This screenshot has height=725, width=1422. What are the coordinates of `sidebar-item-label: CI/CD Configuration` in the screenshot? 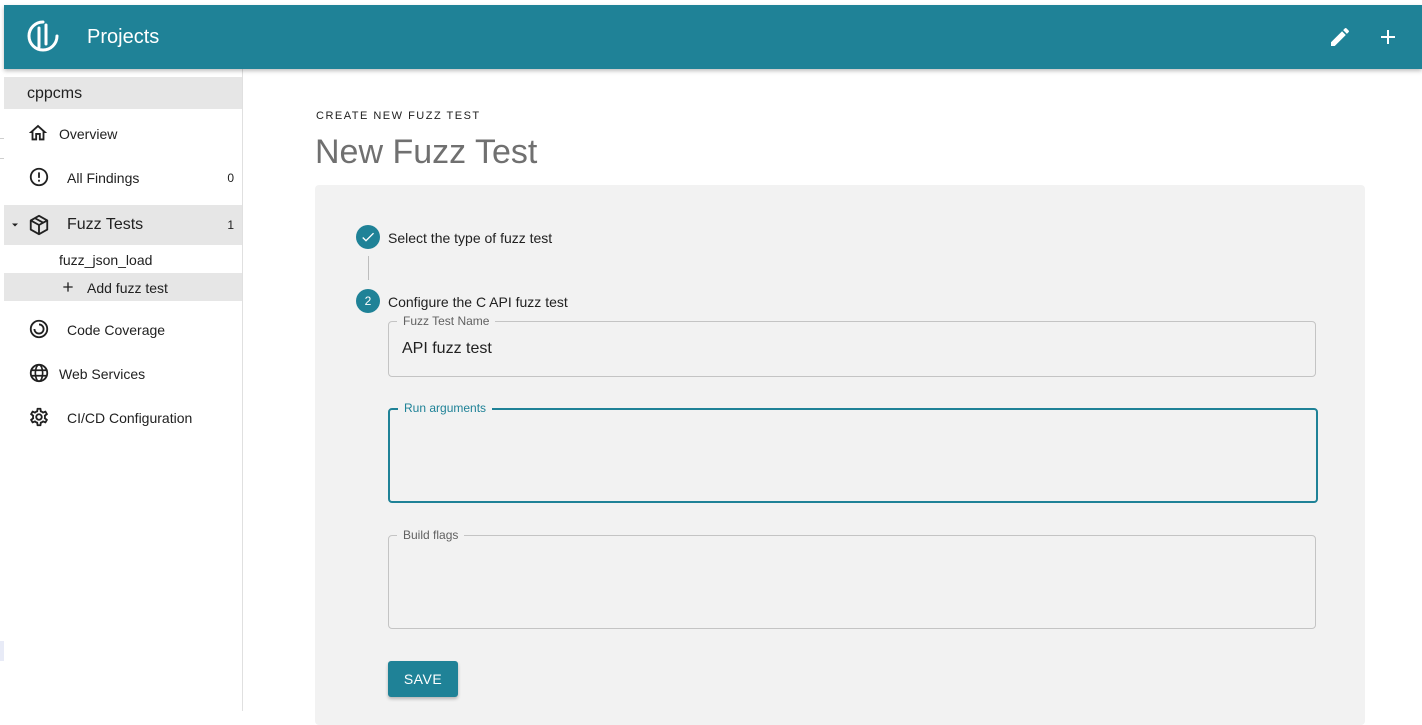 It's located at (130, 418).